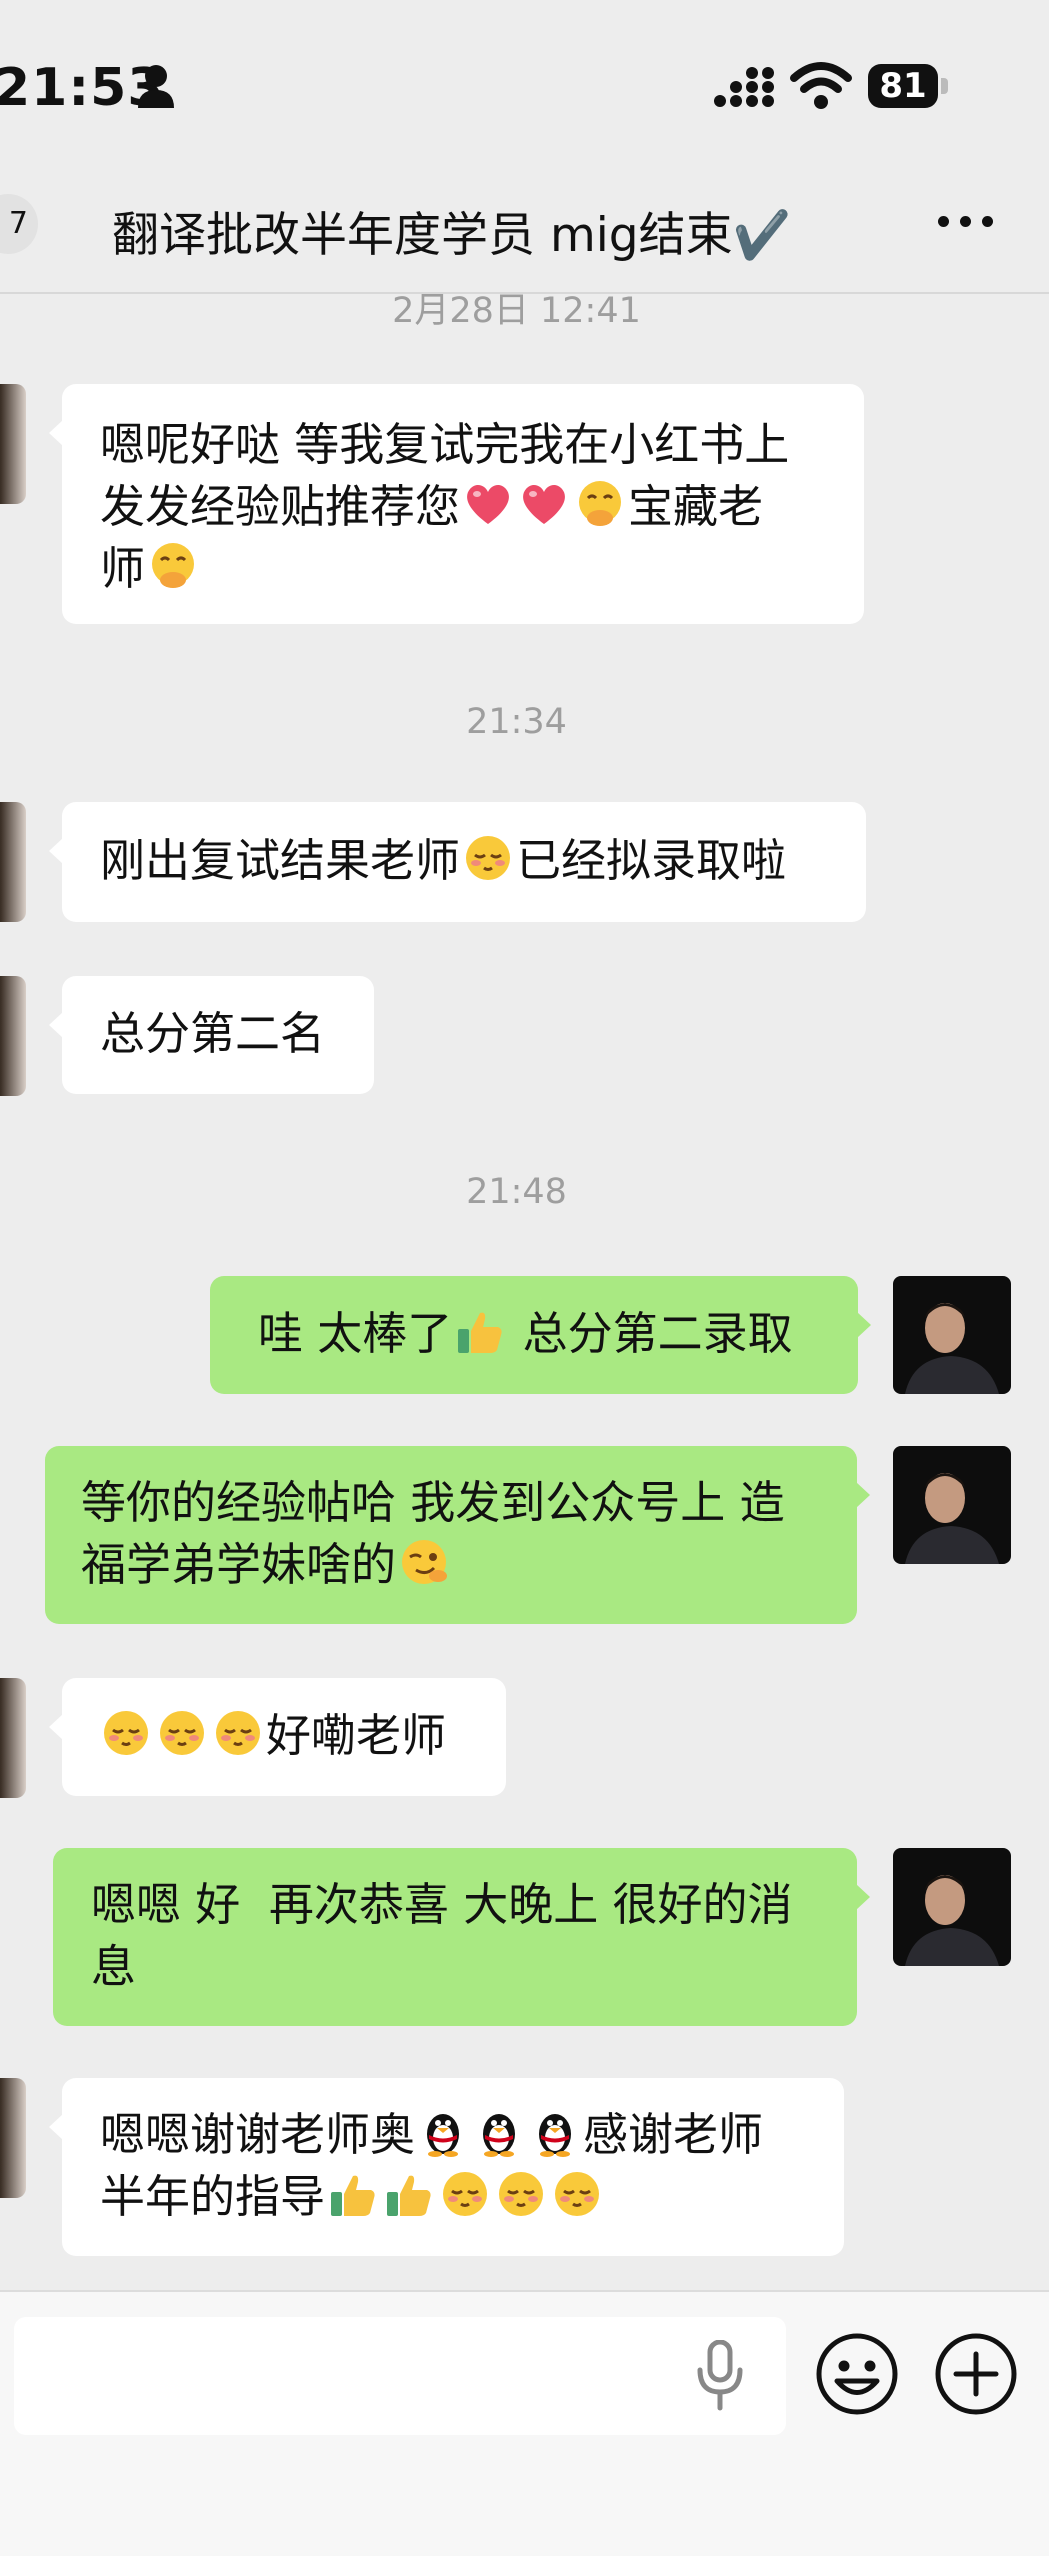  I want to click on battery-icon: 81, so click(909, 87).